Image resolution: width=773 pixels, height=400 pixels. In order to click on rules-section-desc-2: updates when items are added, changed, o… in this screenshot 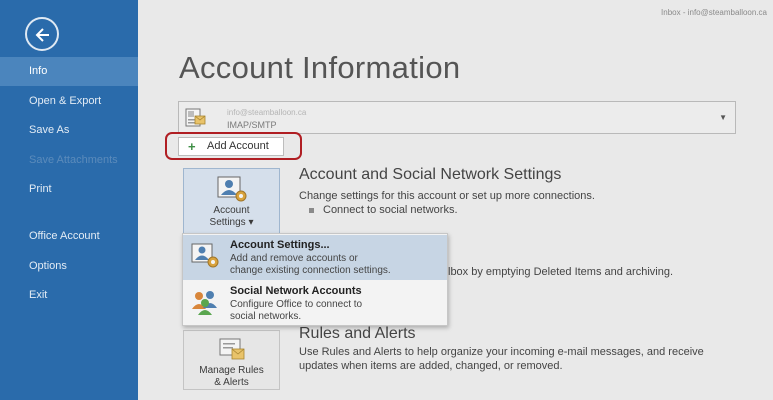, I will do `click(431, 366)`.